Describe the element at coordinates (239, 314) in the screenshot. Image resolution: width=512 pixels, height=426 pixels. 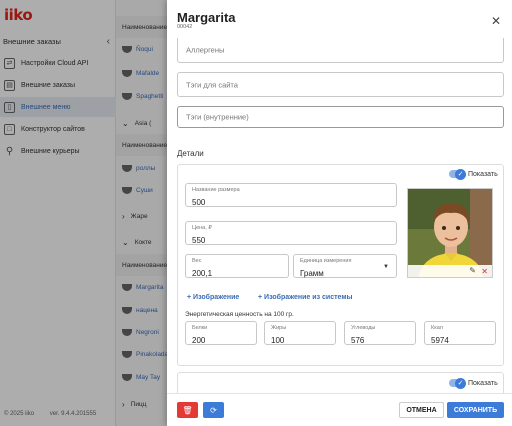
I see `energy-title: Энергетическая ценность на 100 гр.` at that location.